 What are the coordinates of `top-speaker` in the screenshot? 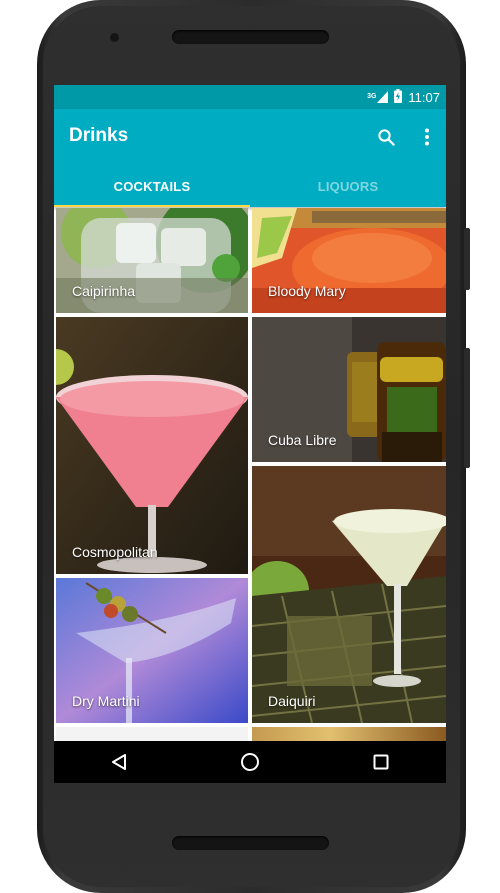 It's located at (250, 37).